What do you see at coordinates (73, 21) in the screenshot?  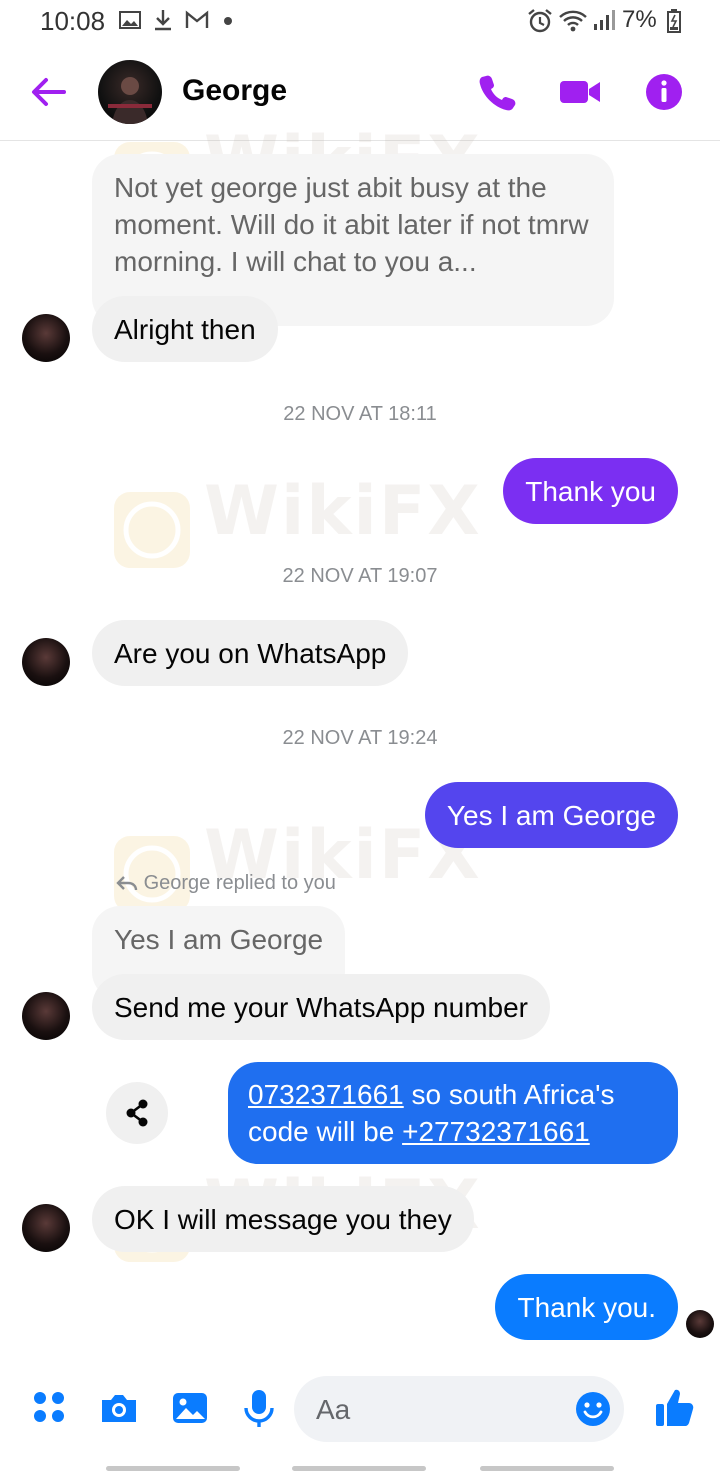 I see `status-time: 10:08` at bounding box center [73, 21].